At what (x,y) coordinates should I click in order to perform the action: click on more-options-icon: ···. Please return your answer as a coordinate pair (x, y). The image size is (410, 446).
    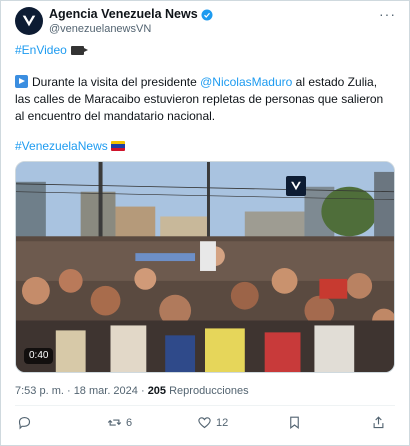
    Looking at the image, I should click on (387, 14).